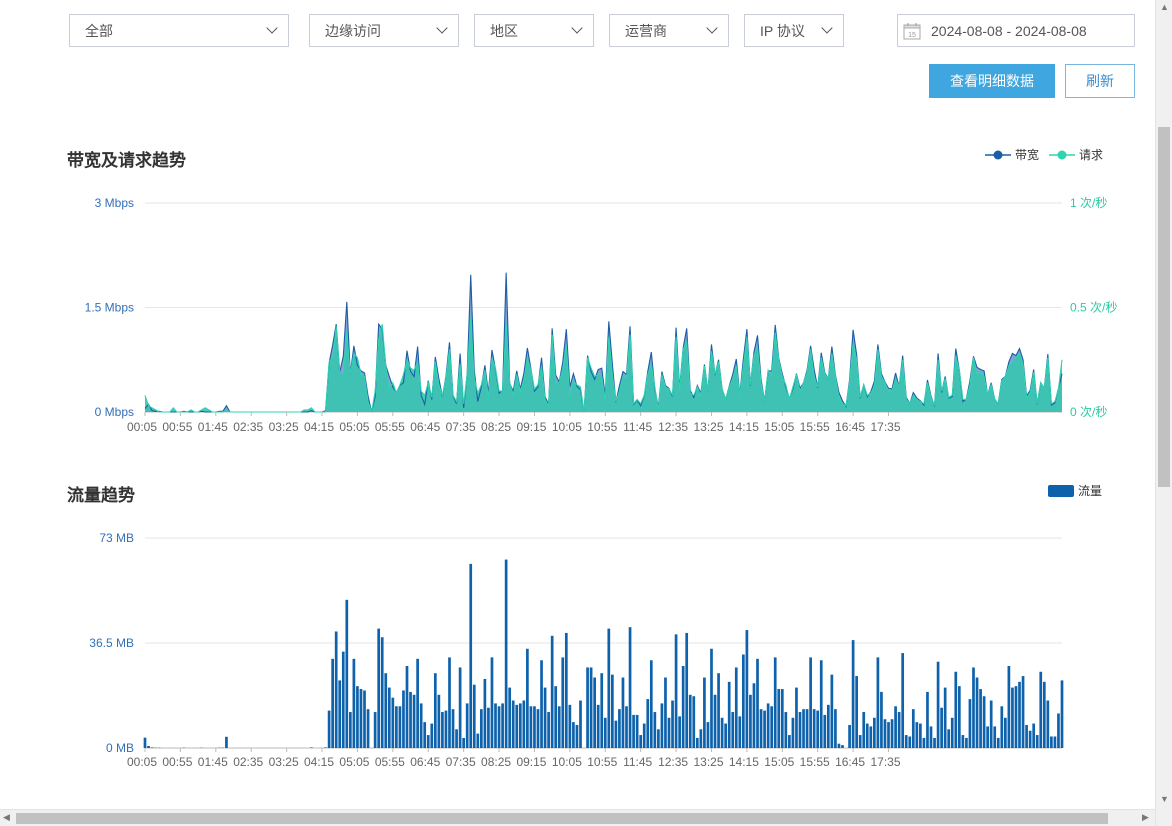 The image size is (1172, 826). I want to click on vertical-scrollbar: ▲ ▼, so click(1163, 413).